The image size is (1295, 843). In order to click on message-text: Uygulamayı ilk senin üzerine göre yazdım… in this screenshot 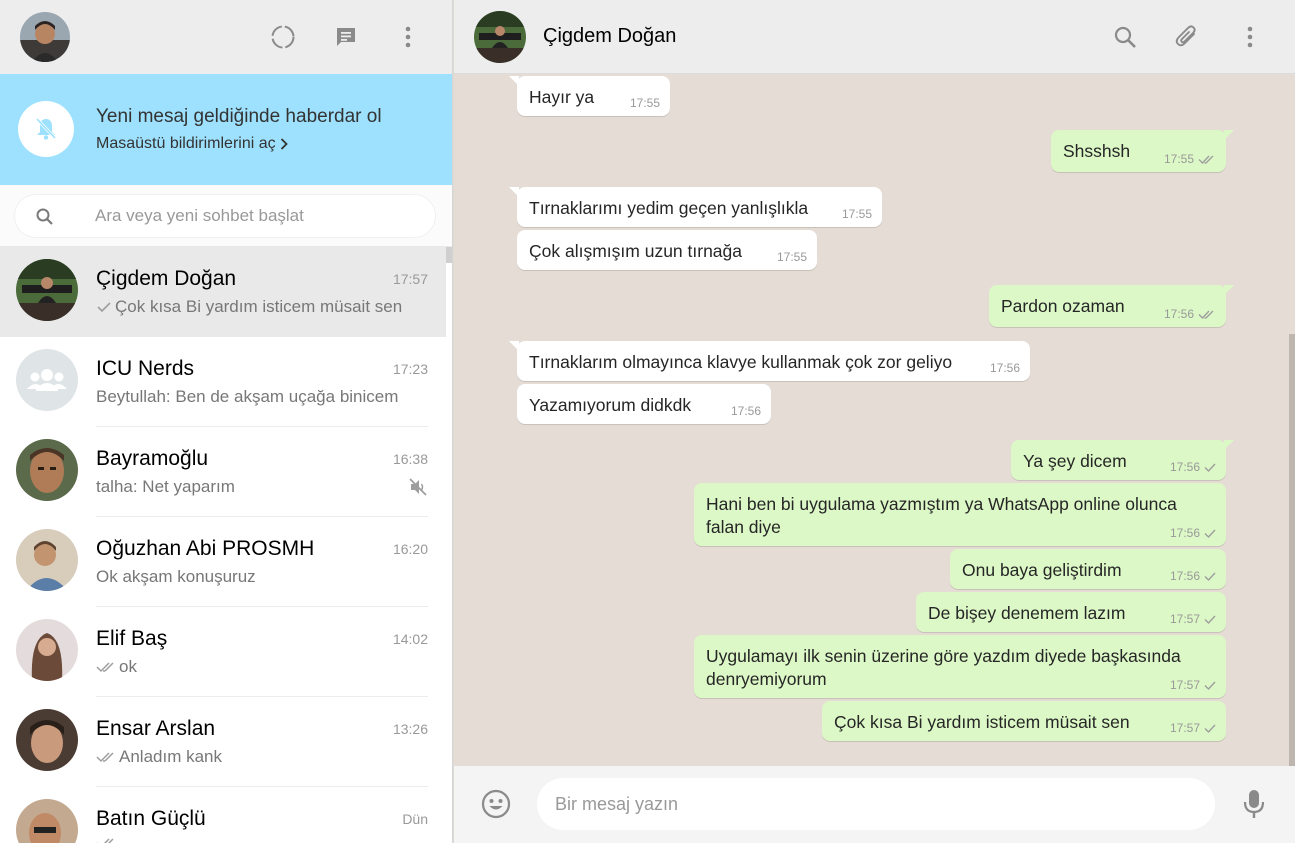, I will do `click(943, 668)`.